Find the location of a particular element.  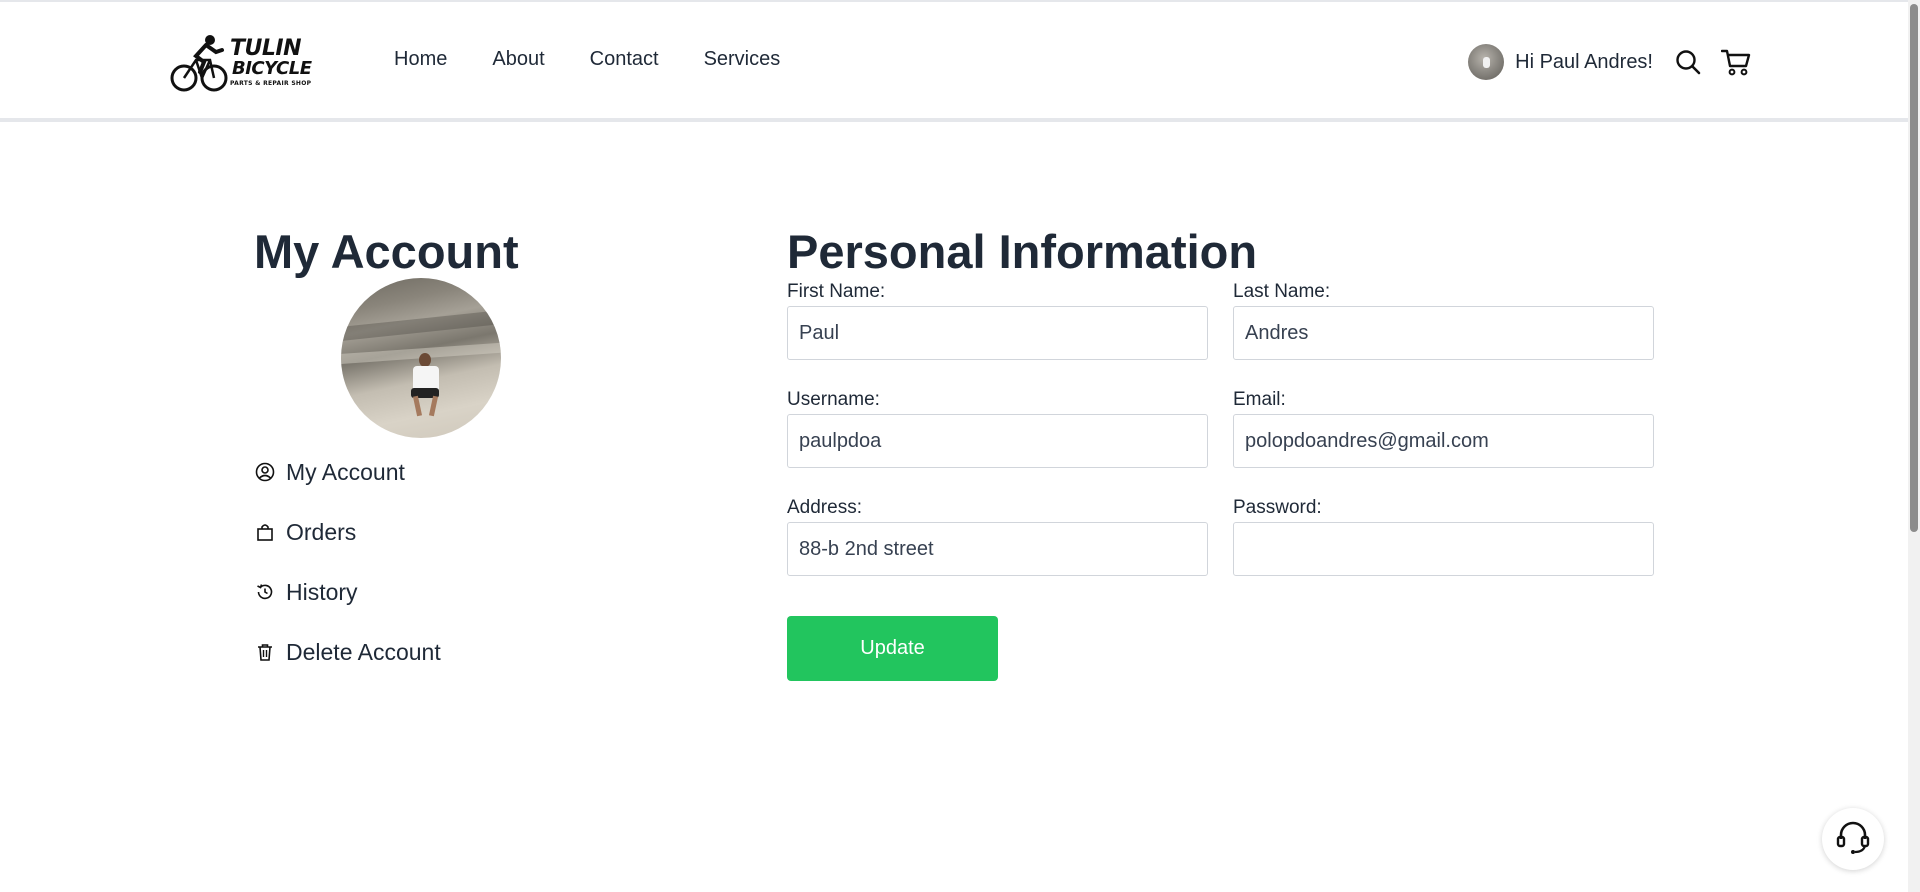

tulin-bicycle-logo: TULIN BICYCLE PARTS & REPAIR SHOP is located at coordinates (241, 63).